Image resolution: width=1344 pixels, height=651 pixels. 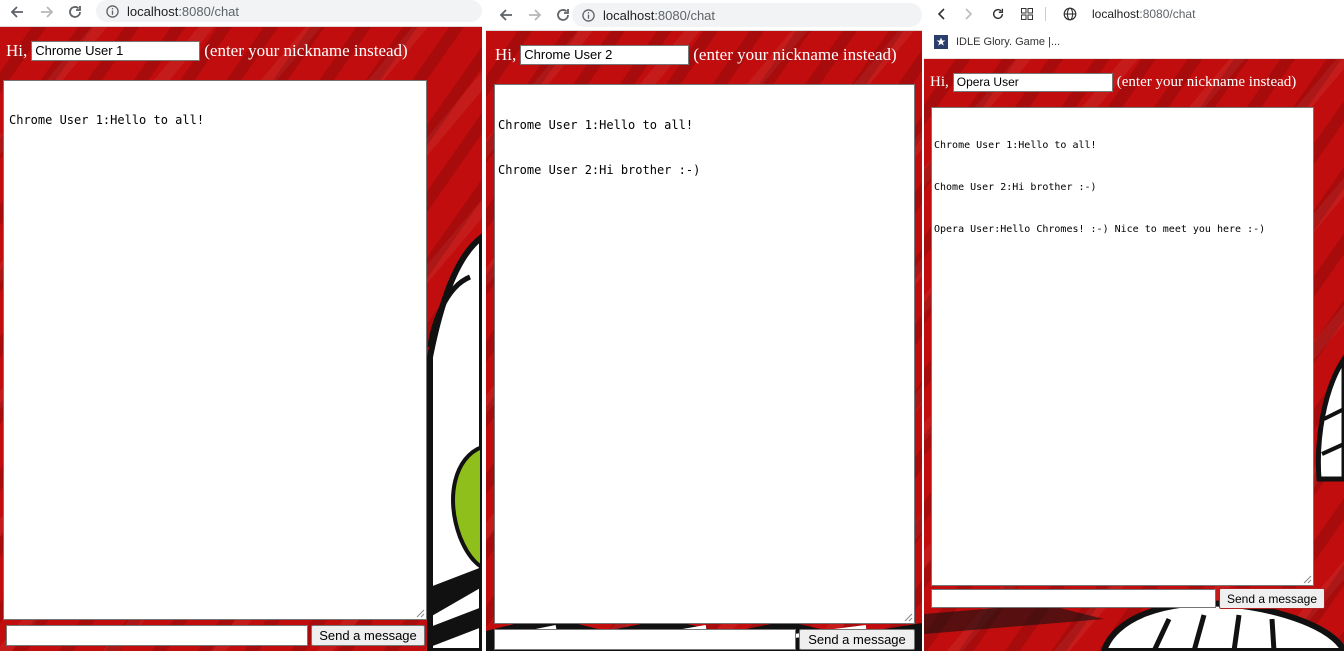 What do you see at coordinates (941, 42) in the screenshot?
I see `bookmark-favicon` at bounding box center [941, 42].